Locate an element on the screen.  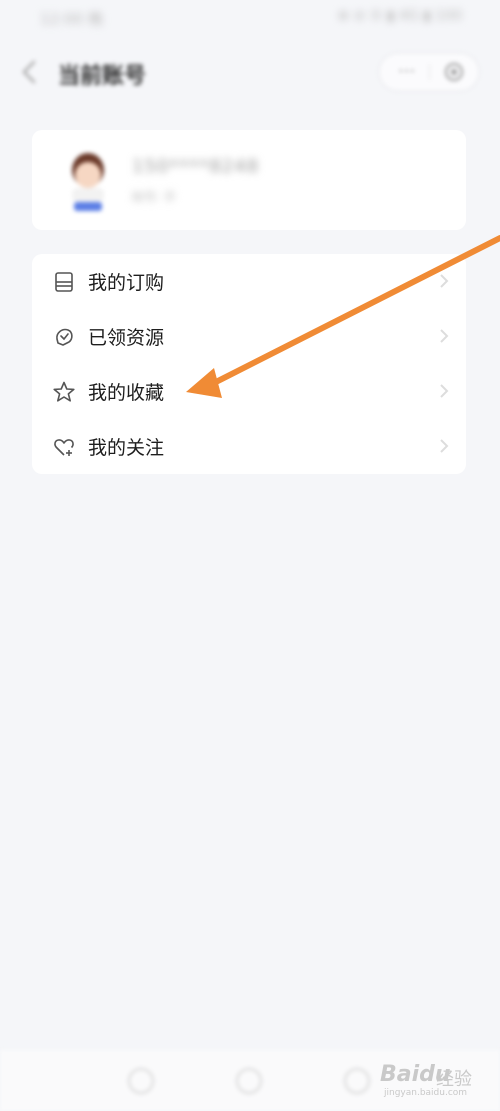
nav-home-icon is located at coordinates (141, 1081).